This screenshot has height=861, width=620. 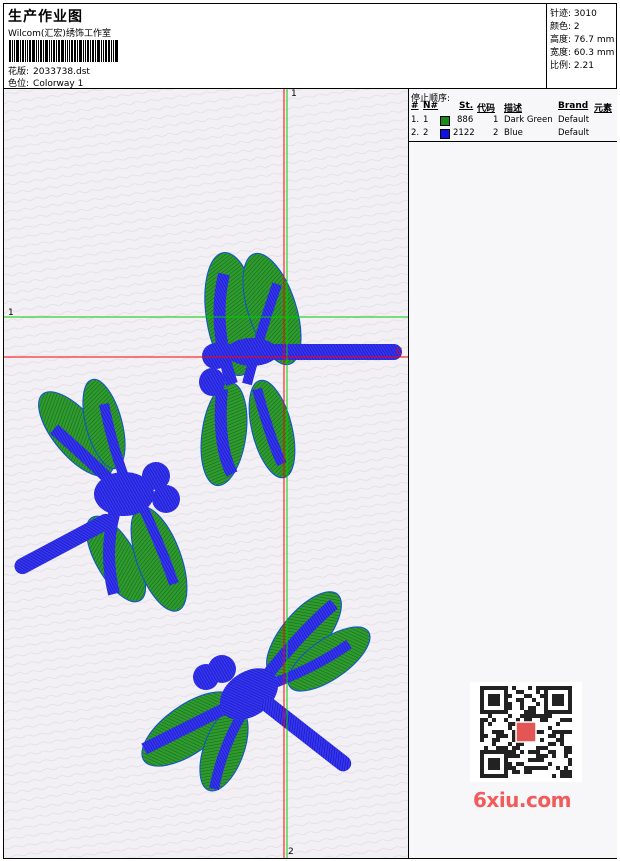 I want to click on company-name: Wilcom(汇宏)绣饰工作室, so click(x=59, y=34).